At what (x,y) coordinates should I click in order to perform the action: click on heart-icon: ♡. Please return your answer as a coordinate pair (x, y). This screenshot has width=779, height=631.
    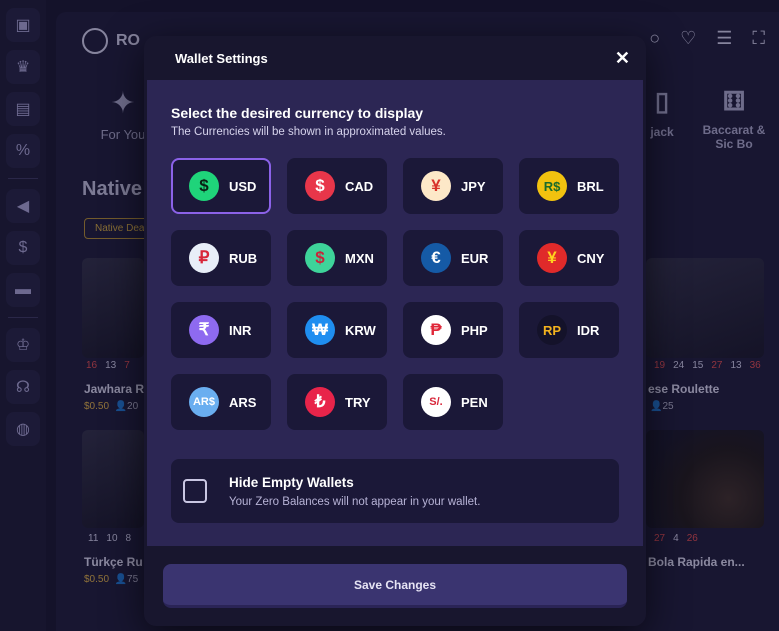
    Looking at the image, I should click on (688, 38).